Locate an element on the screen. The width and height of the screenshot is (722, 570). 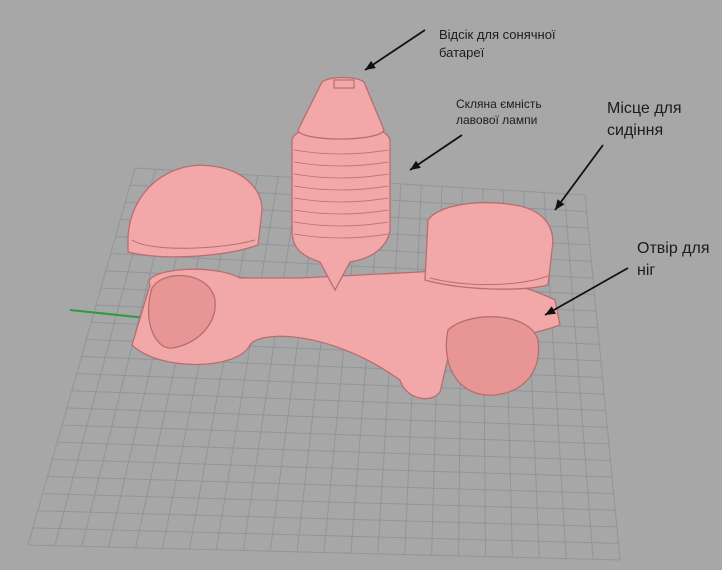
arrow-seat is located at coordinates (579, 177).